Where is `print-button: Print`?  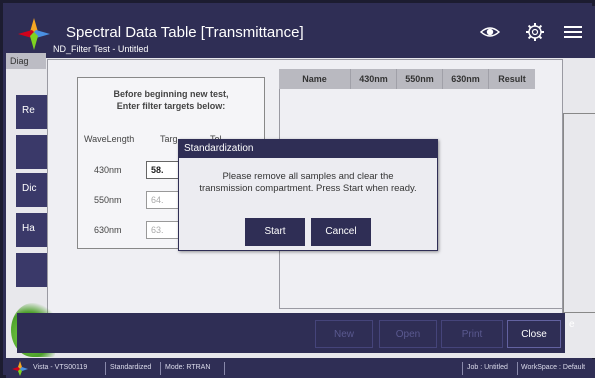 print-button: Print is located at coordinates (472, 334).